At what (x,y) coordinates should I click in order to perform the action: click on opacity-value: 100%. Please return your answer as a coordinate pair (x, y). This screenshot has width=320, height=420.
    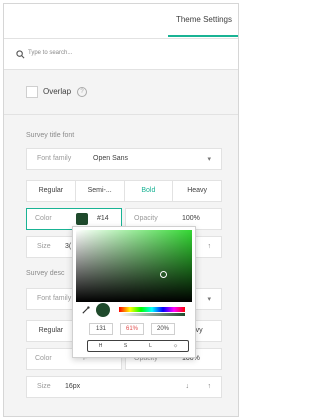
    Looking at the image, I should click on (191, 218).